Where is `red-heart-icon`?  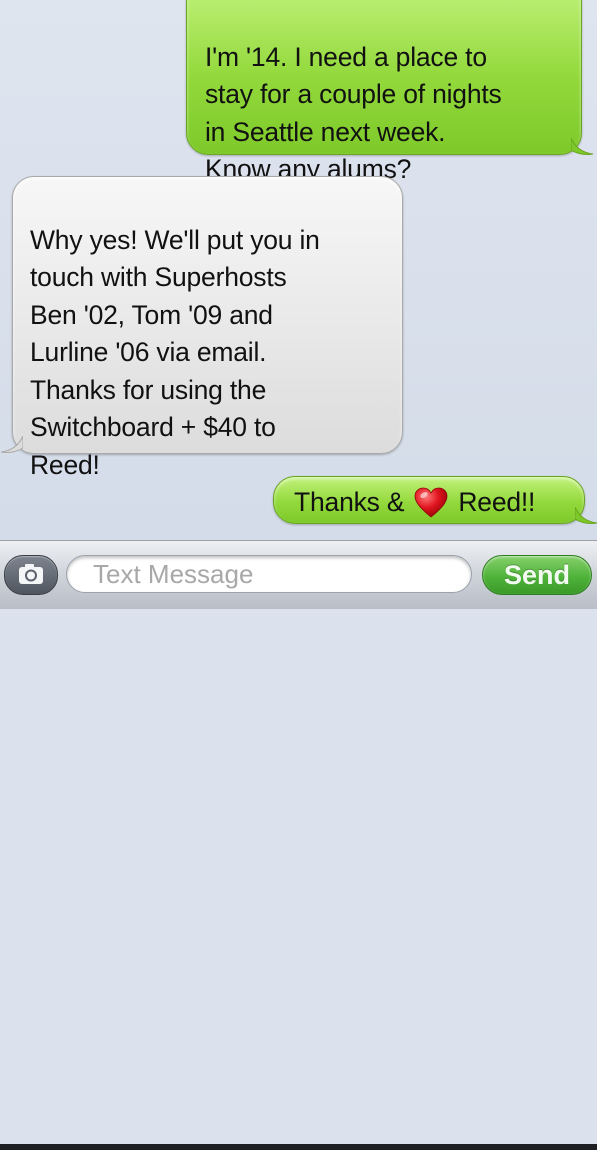 red-heart-icon is located at coordinates (431, 502).